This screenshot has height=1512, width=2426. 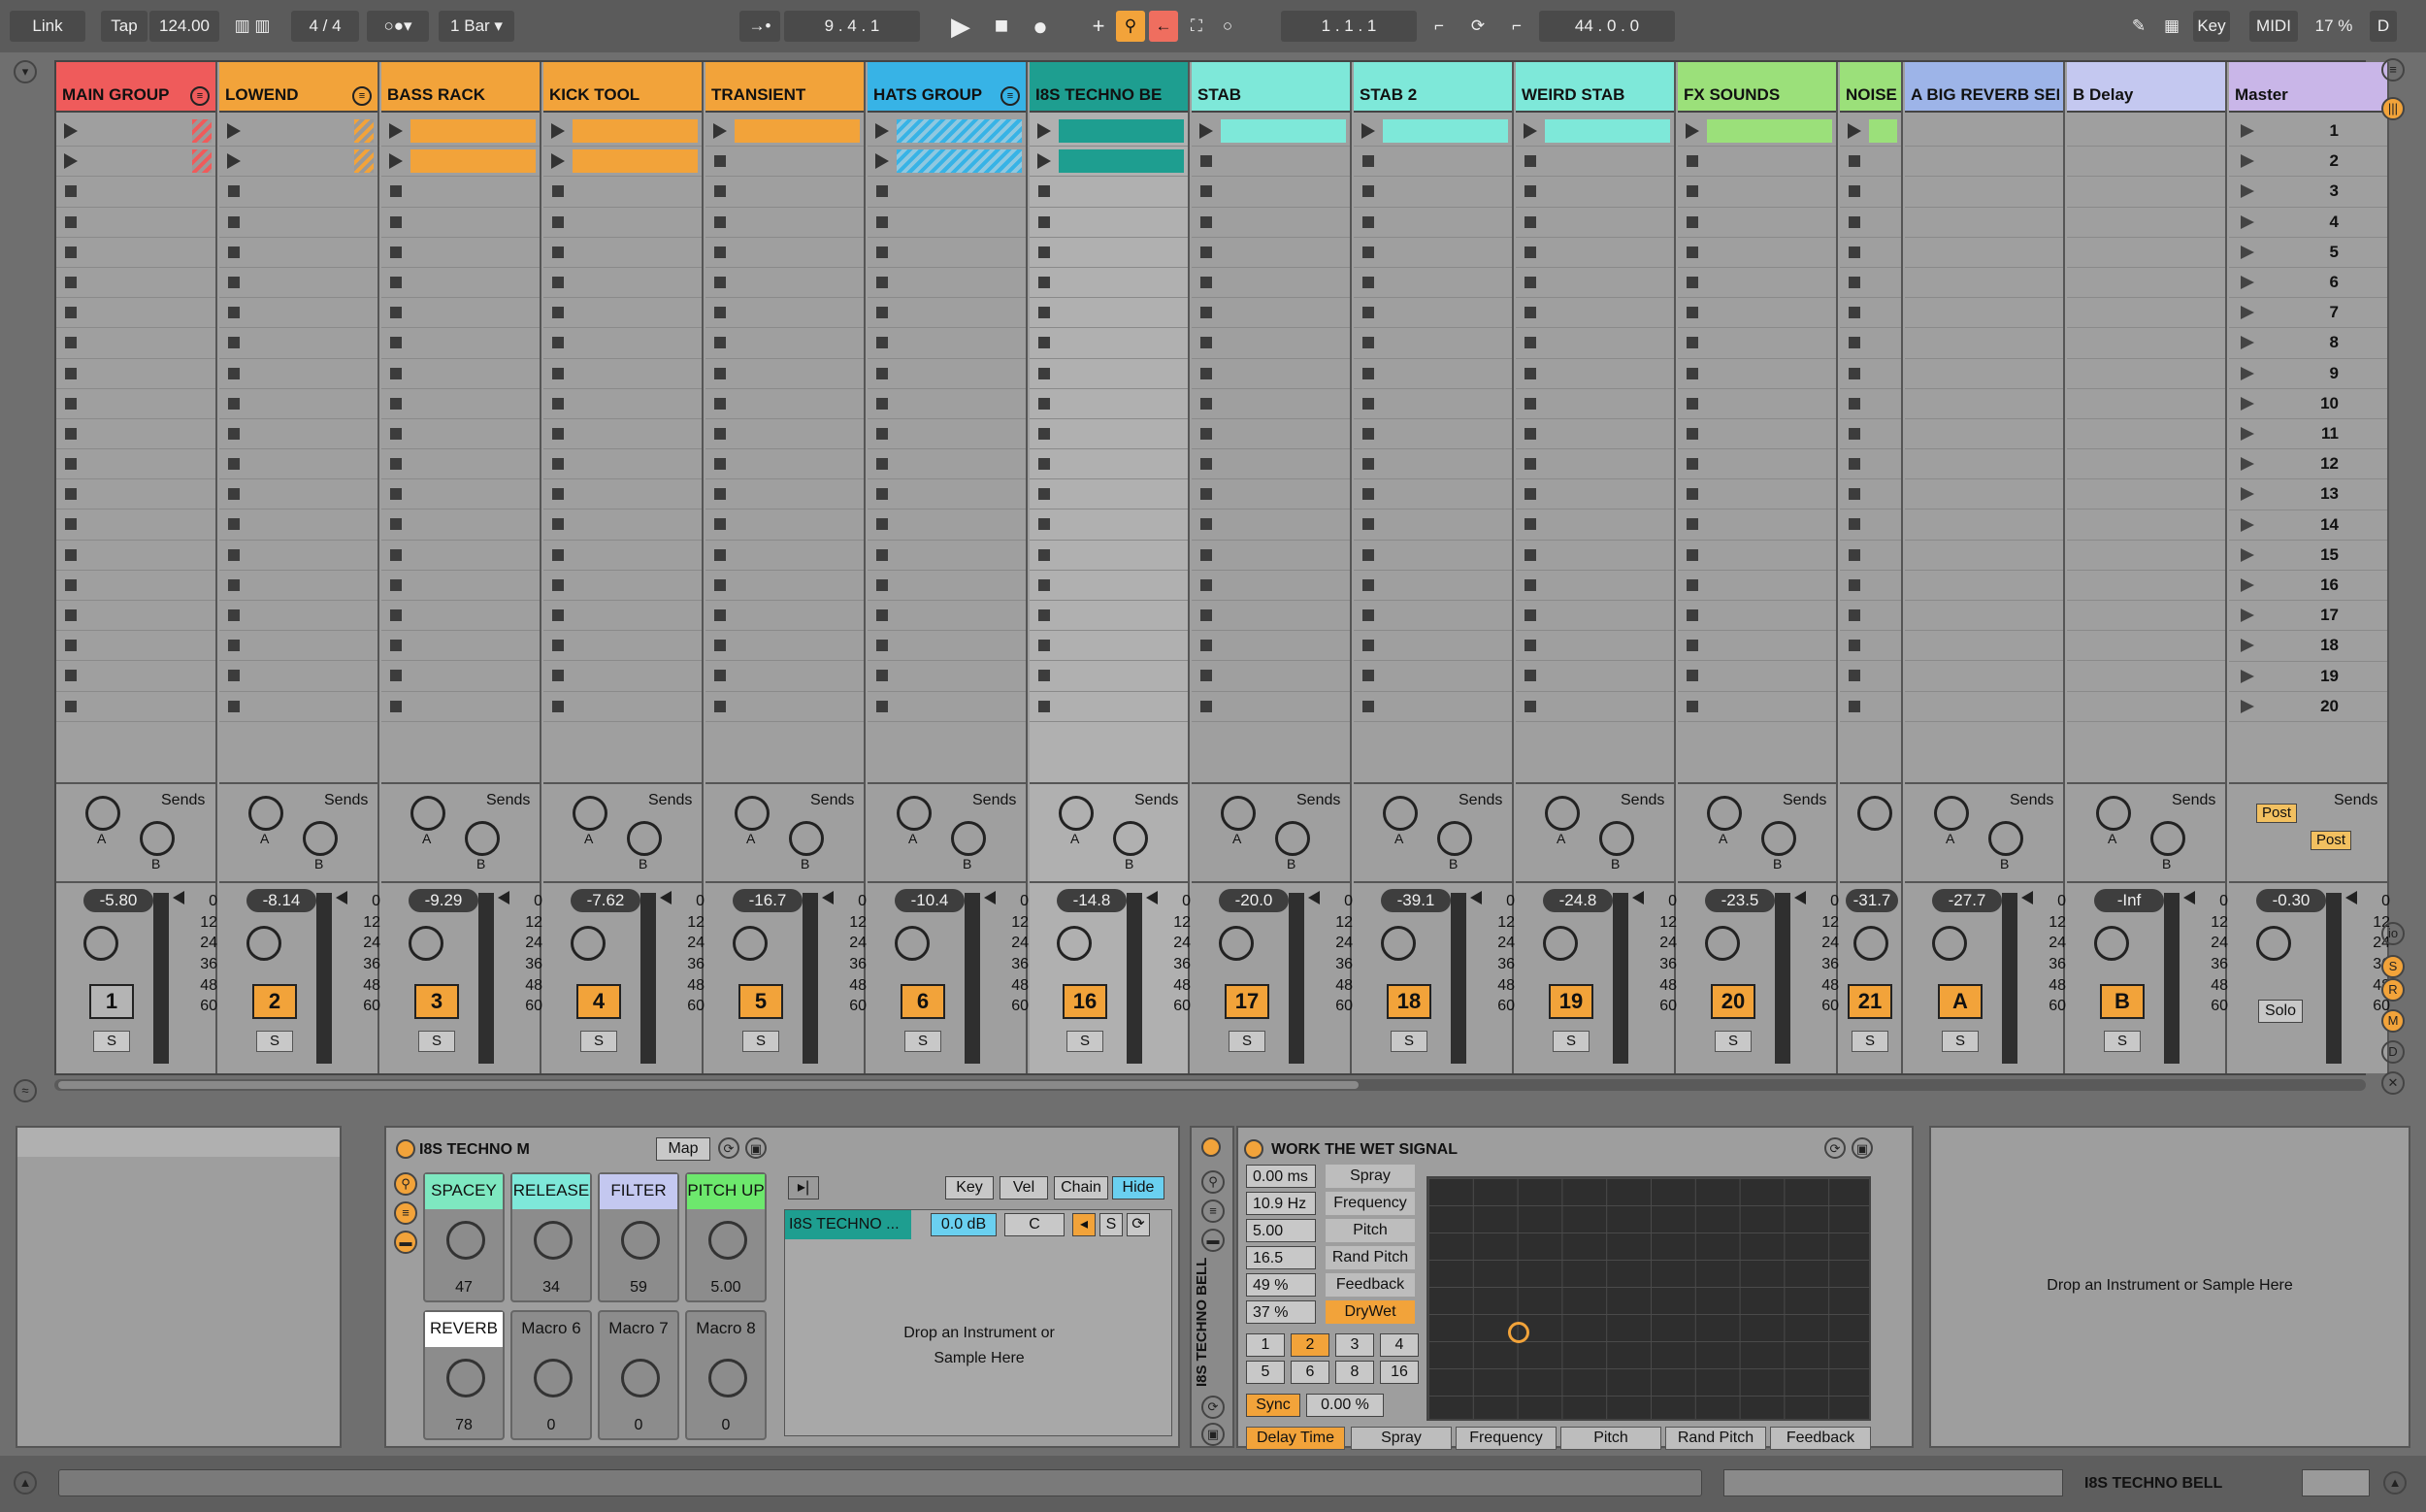 I want to click on follow-icon: ○●▾, so click(x=398, y=27).